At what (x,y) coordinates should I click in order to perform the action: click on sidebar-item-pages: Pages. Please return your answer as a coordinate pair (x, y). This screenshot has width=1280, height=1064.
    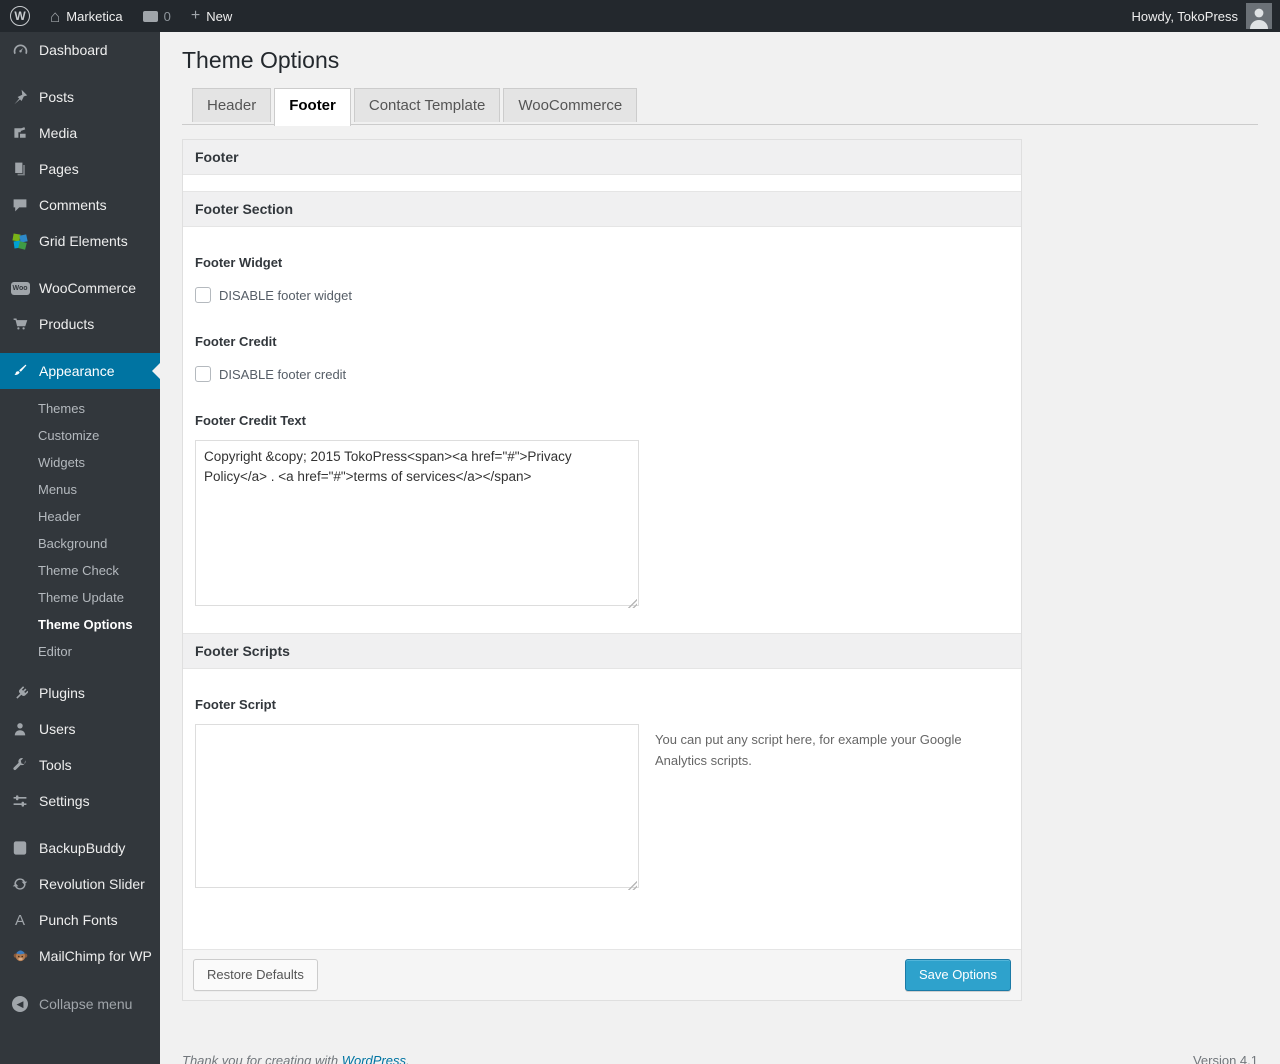
    Looking at the image, I should click on (80, 169).